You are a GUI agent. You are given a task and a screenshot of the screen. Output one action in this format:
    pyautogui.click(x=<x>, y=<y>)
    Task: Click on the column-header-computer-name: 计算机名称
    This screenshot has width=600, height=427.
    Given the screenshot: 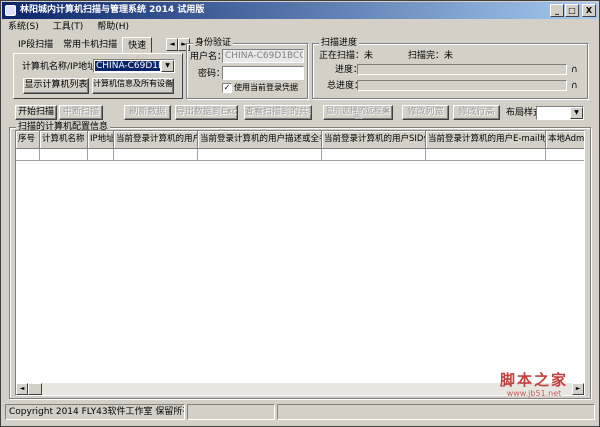 What is the action you would take?
    pyautogui.click(x=64, y=140)
    